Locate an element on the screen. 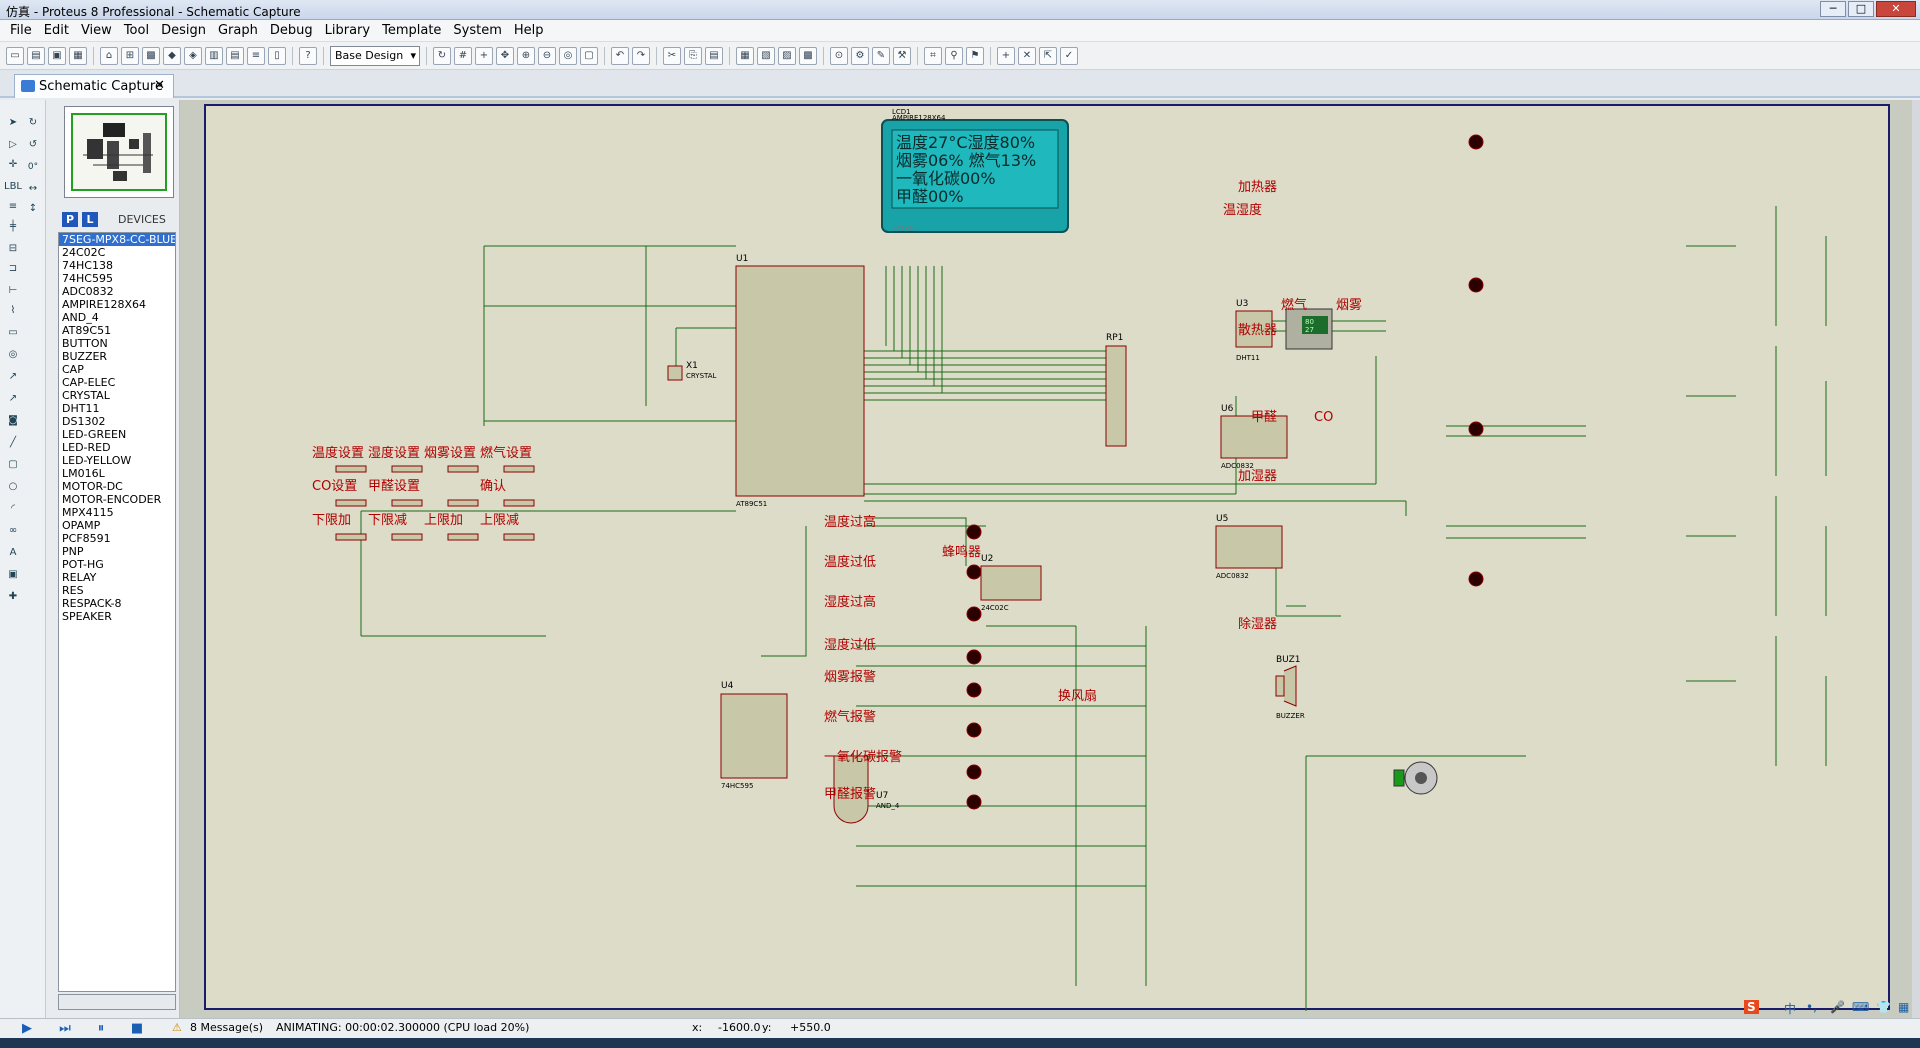  menu-debug: Debug is located at coordinates (291, 30).